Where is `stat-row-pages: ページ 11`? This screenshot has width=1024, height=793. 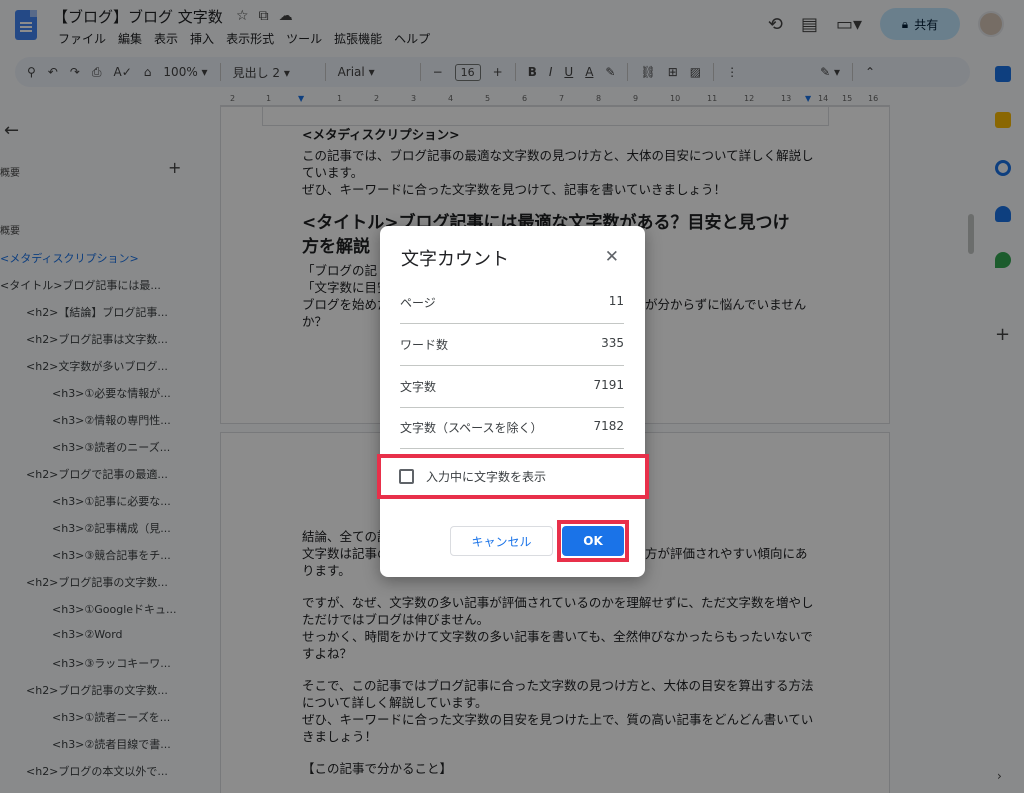
stat-row-pages: ページ 11 is located at coordinates (512, 303).